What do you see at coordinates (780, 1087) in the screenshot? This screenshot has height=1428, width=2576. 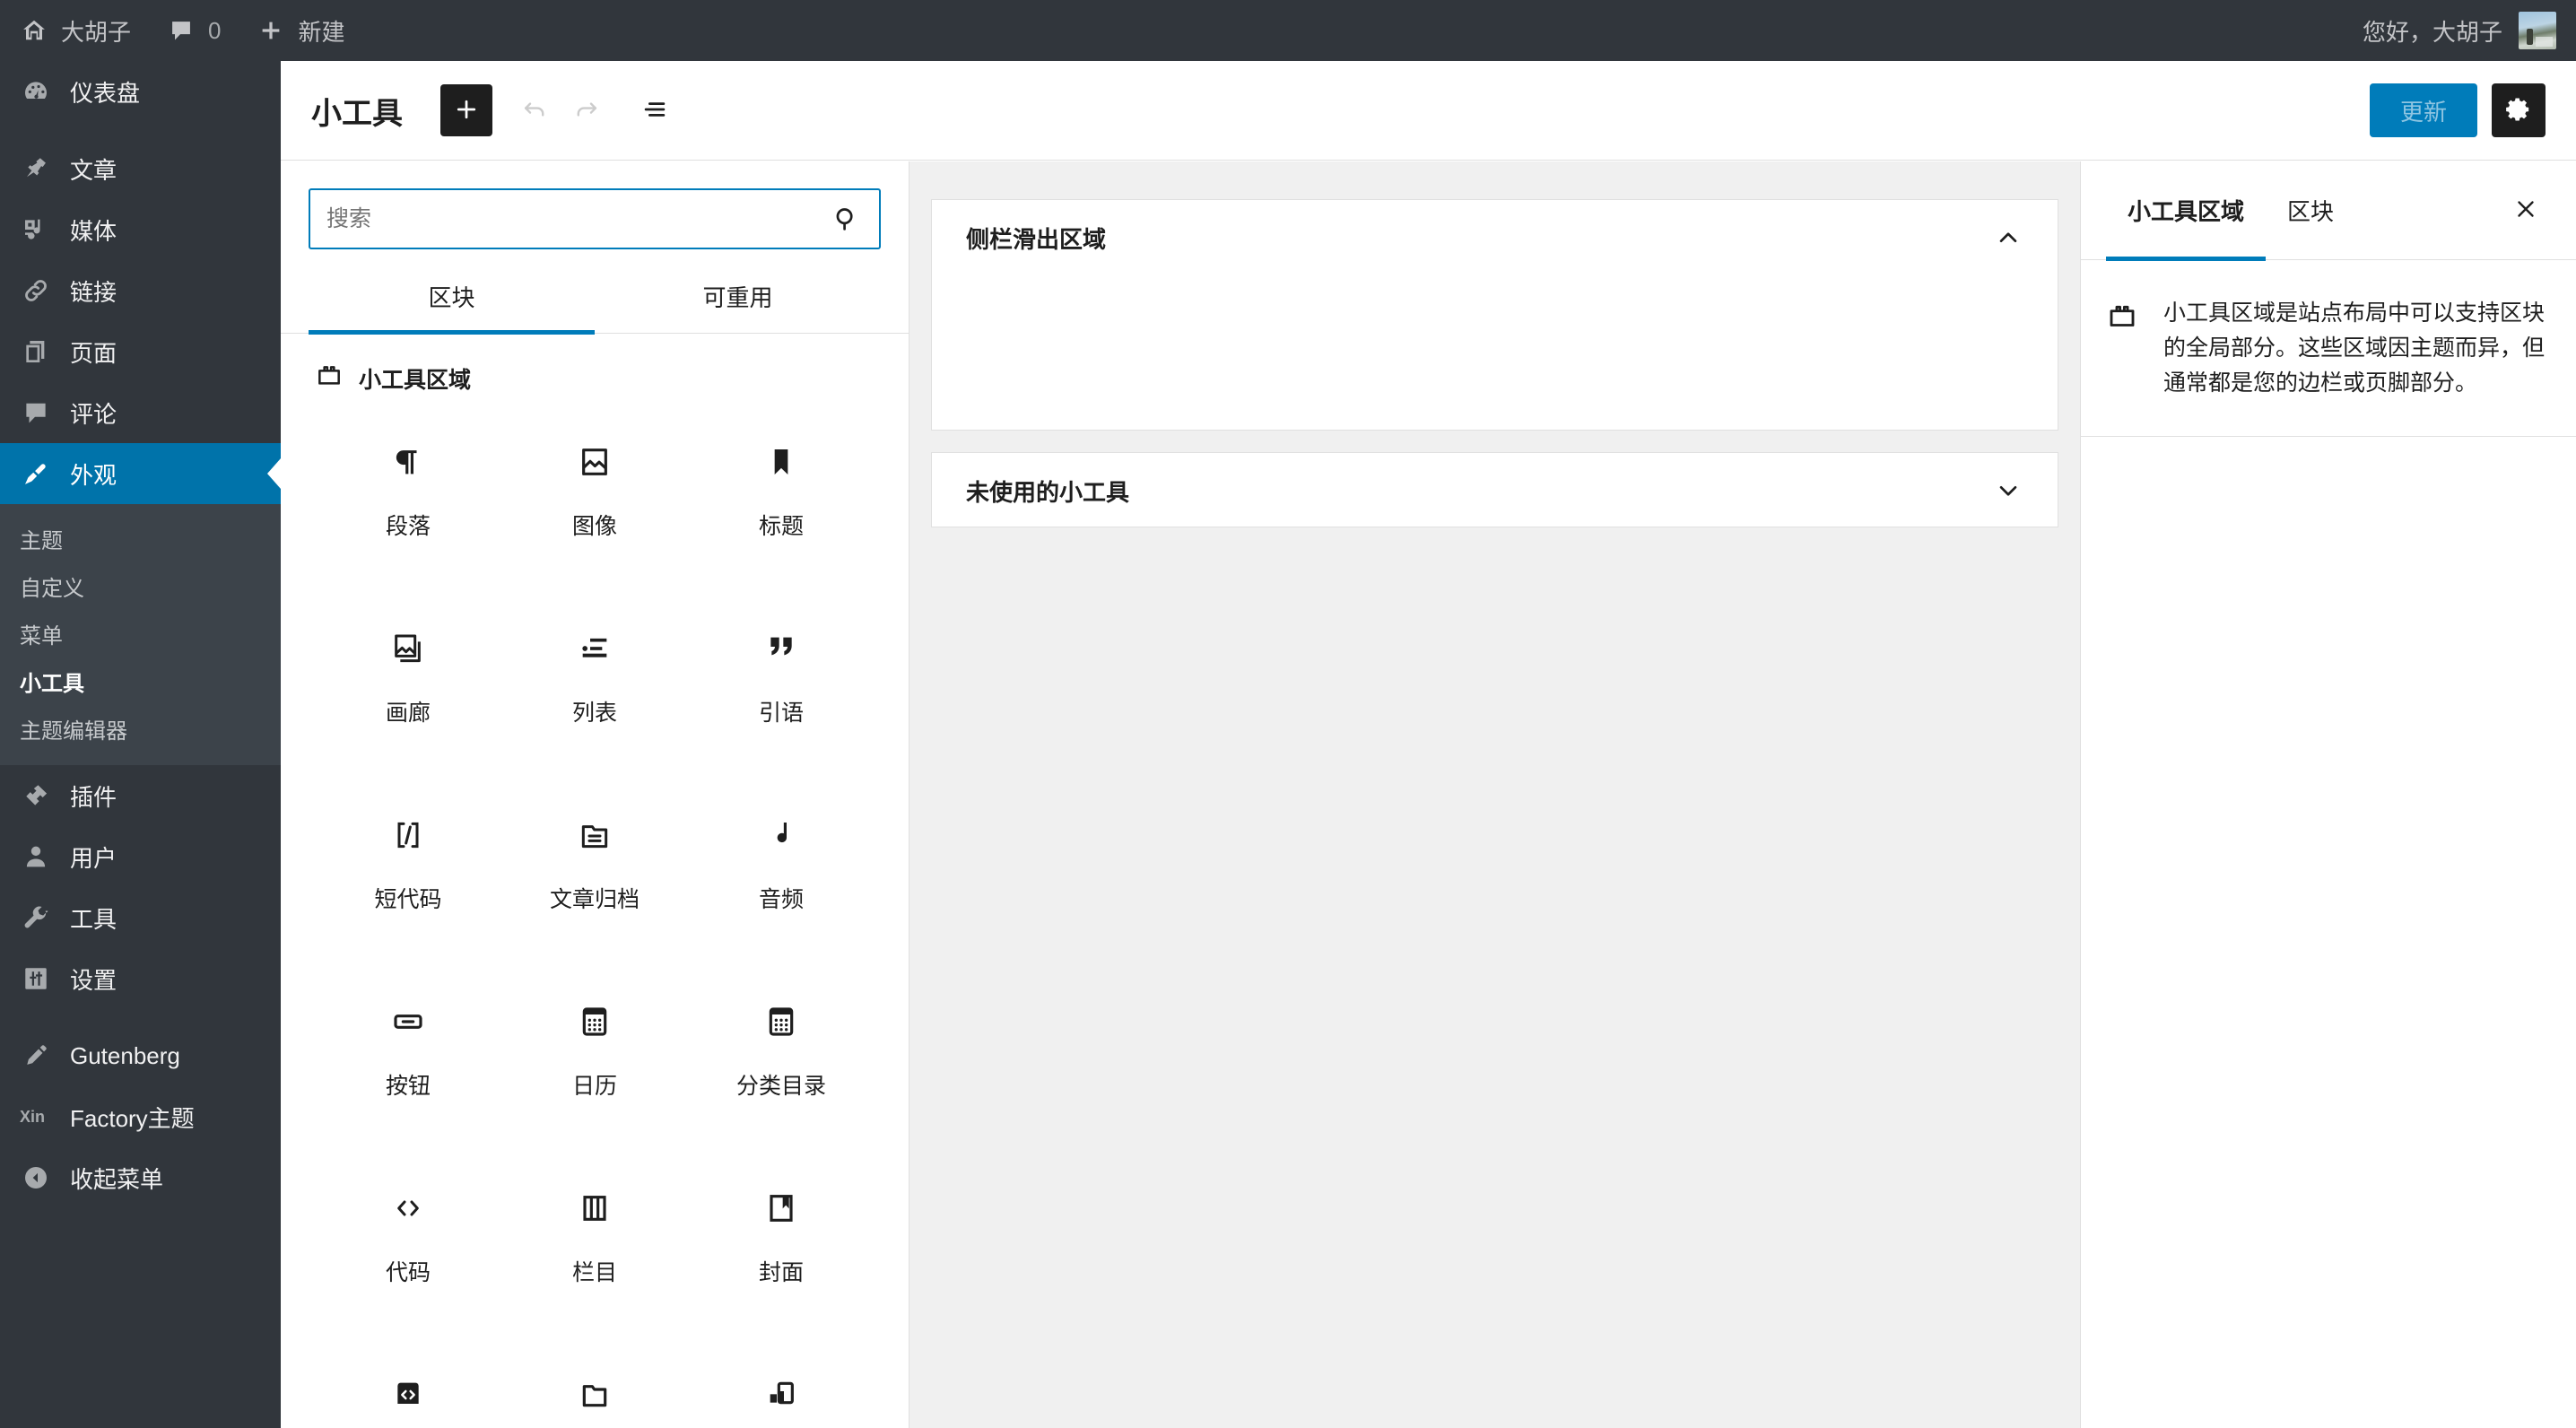 I see `block-item-label: 分类目录` at bounding box center [780, 1087].